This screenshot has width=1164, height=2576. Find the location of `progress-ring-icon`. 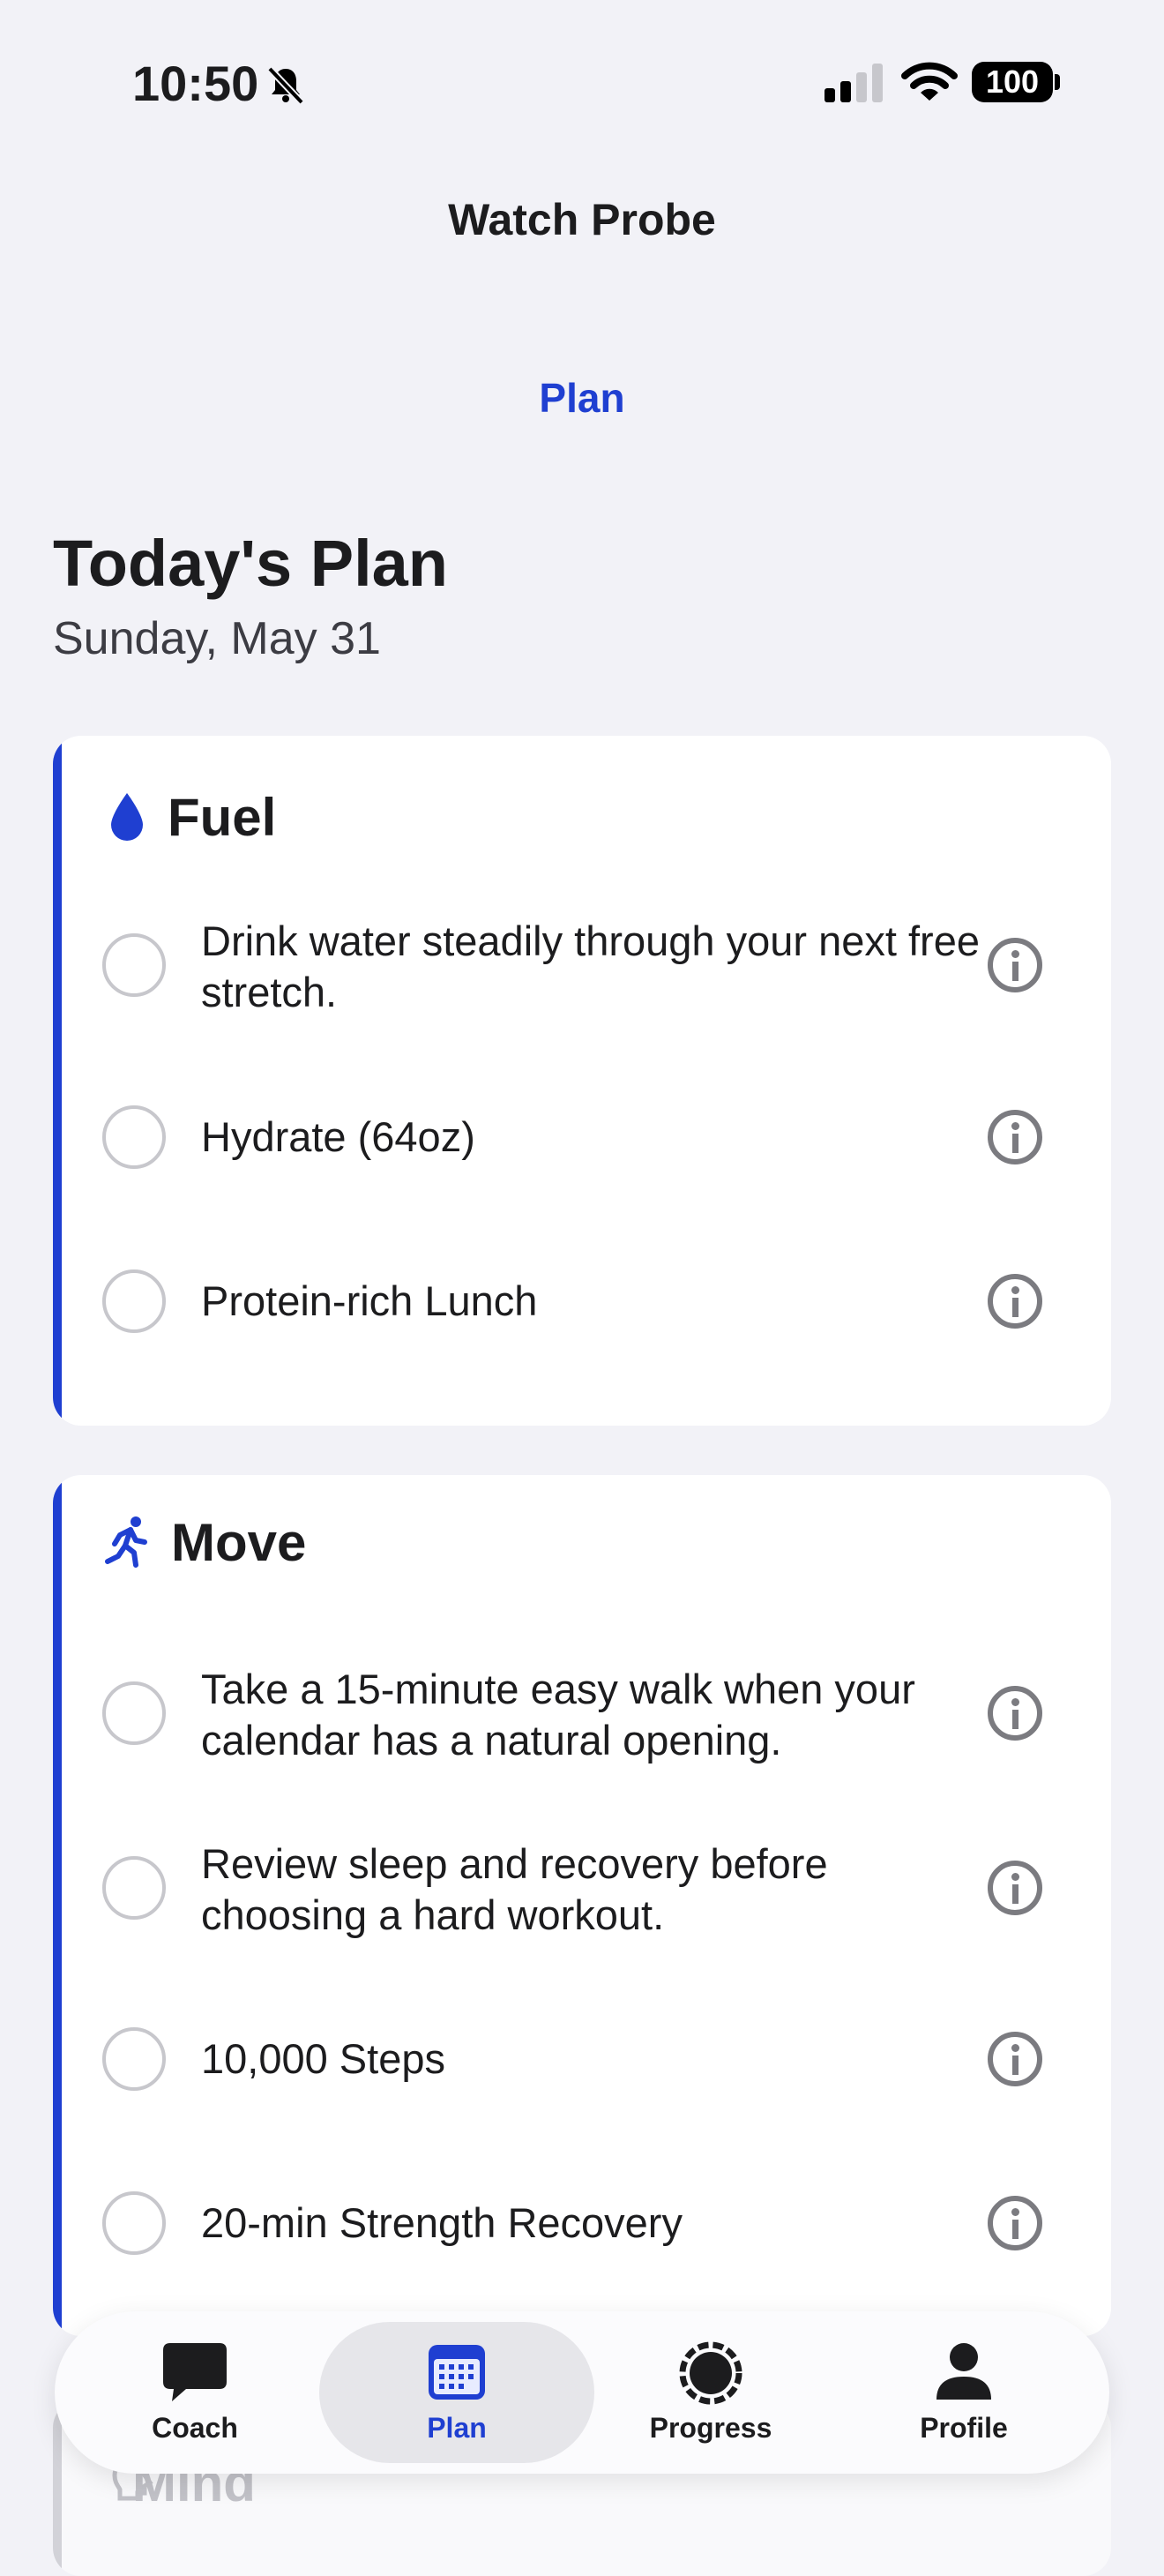

progress-ring-icon is located at coordinates (710, 2373).